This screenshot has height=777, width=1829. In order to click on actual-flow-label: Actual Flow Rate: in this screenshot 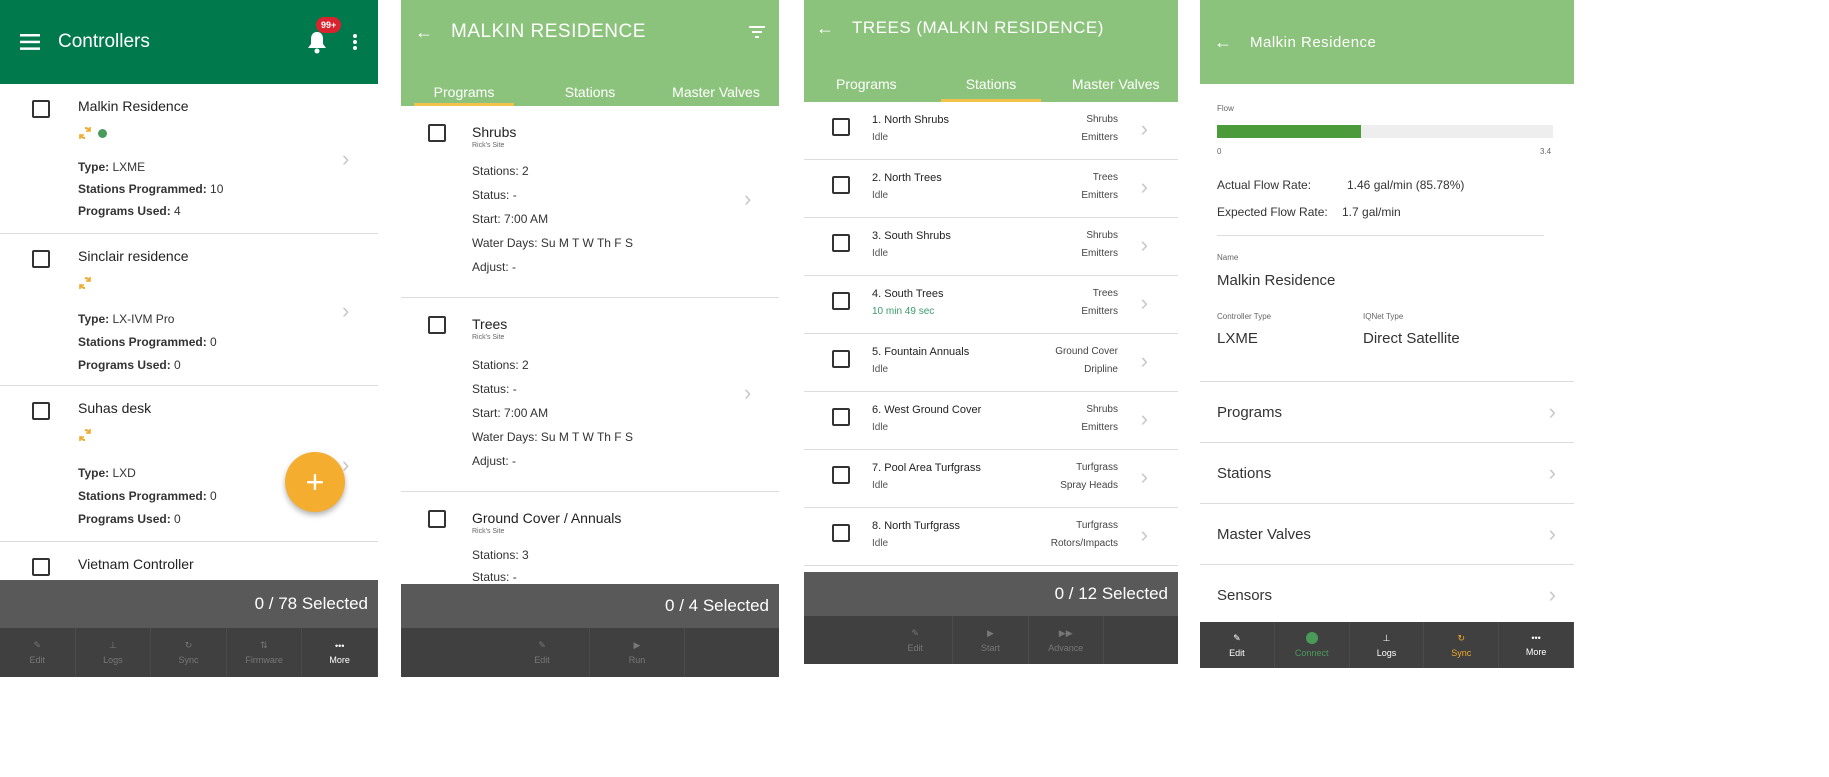, I will do `click(1264, 185)`.